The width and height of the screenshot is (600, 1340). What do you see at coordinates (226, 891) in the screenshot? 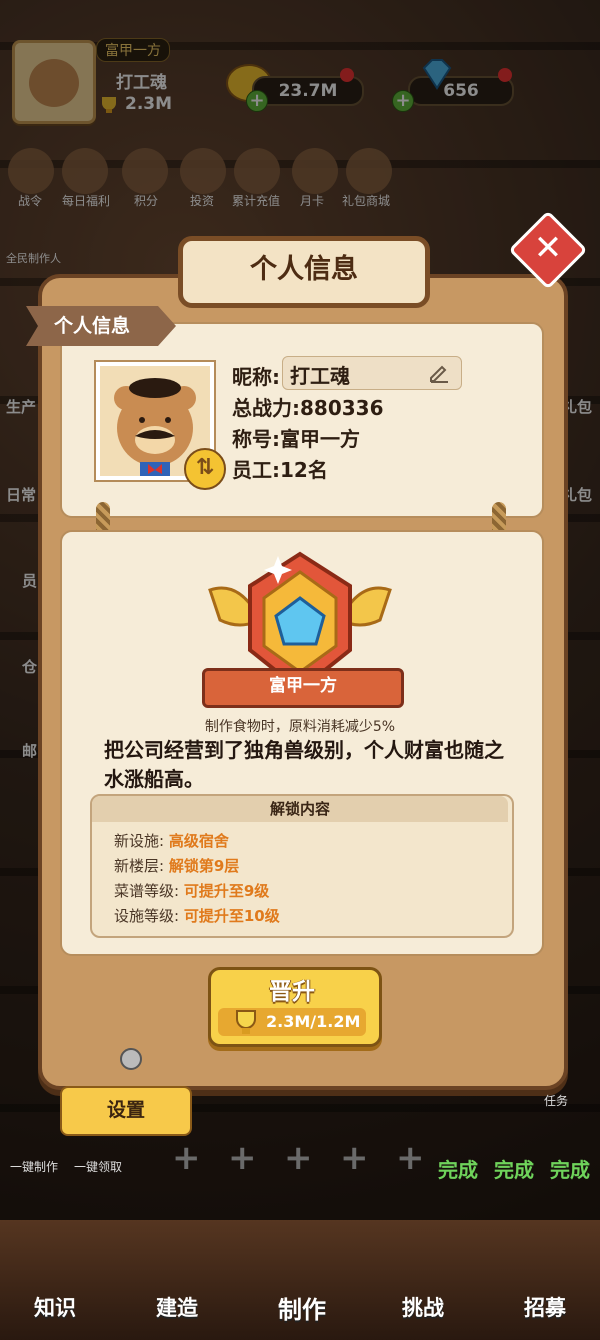
I see `unlock-value: 可提升至9级` at bounding box center [226, 891].